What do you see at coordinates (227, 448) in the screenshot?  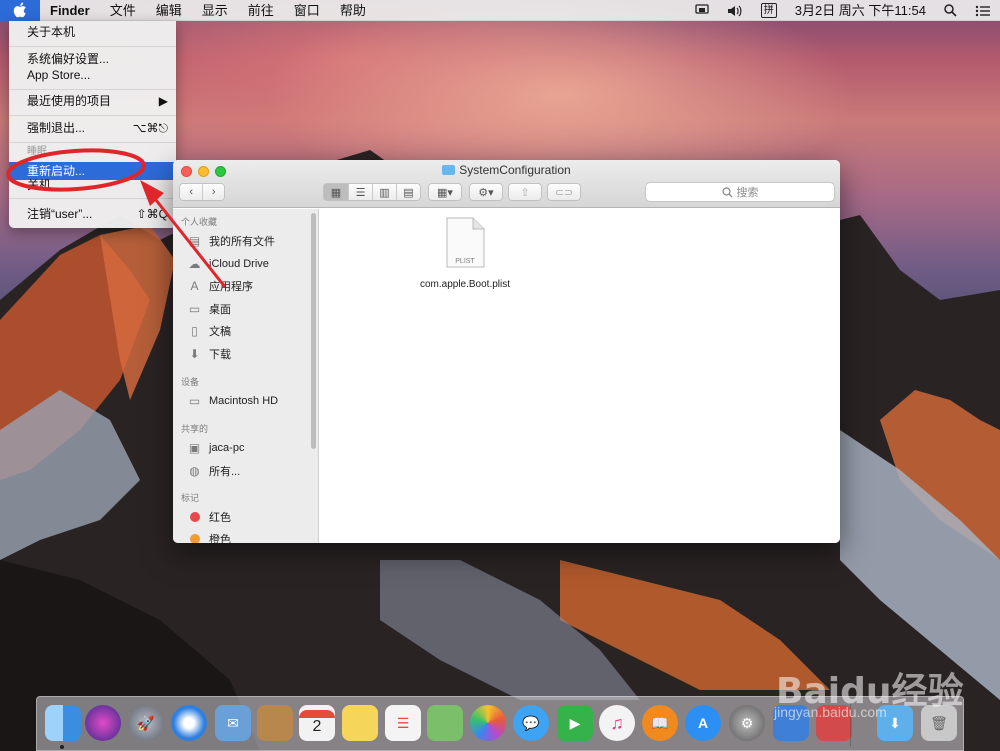 I see `sidebar-item-label: jaca-pc` at bounding box center [227, 448].